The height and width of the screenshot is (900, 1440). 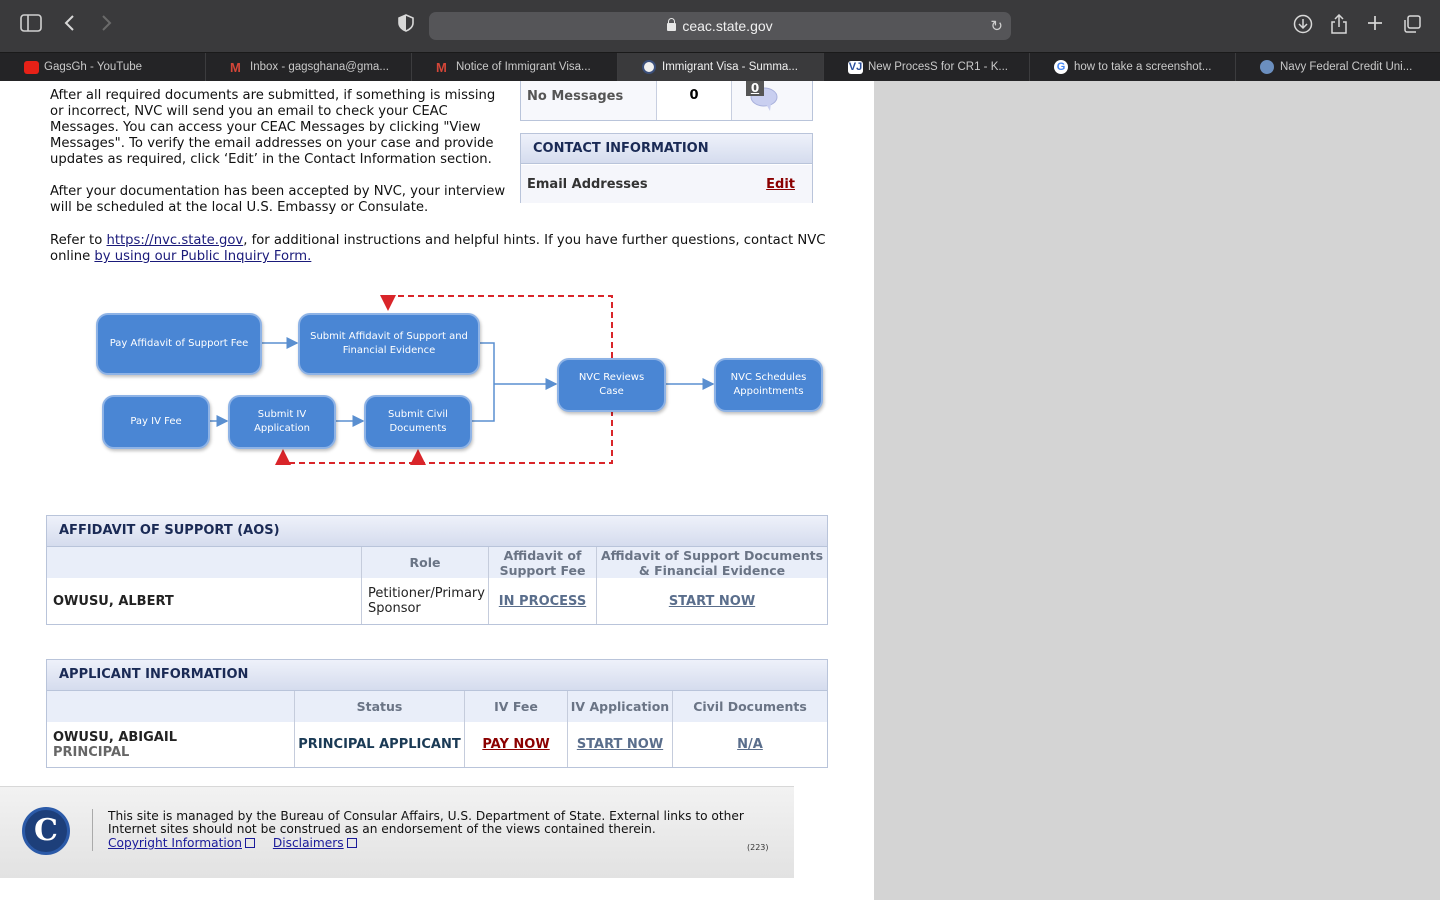 I want to click on tab-youtube: GagsGh - YouTube, so click(x=103, y=67).